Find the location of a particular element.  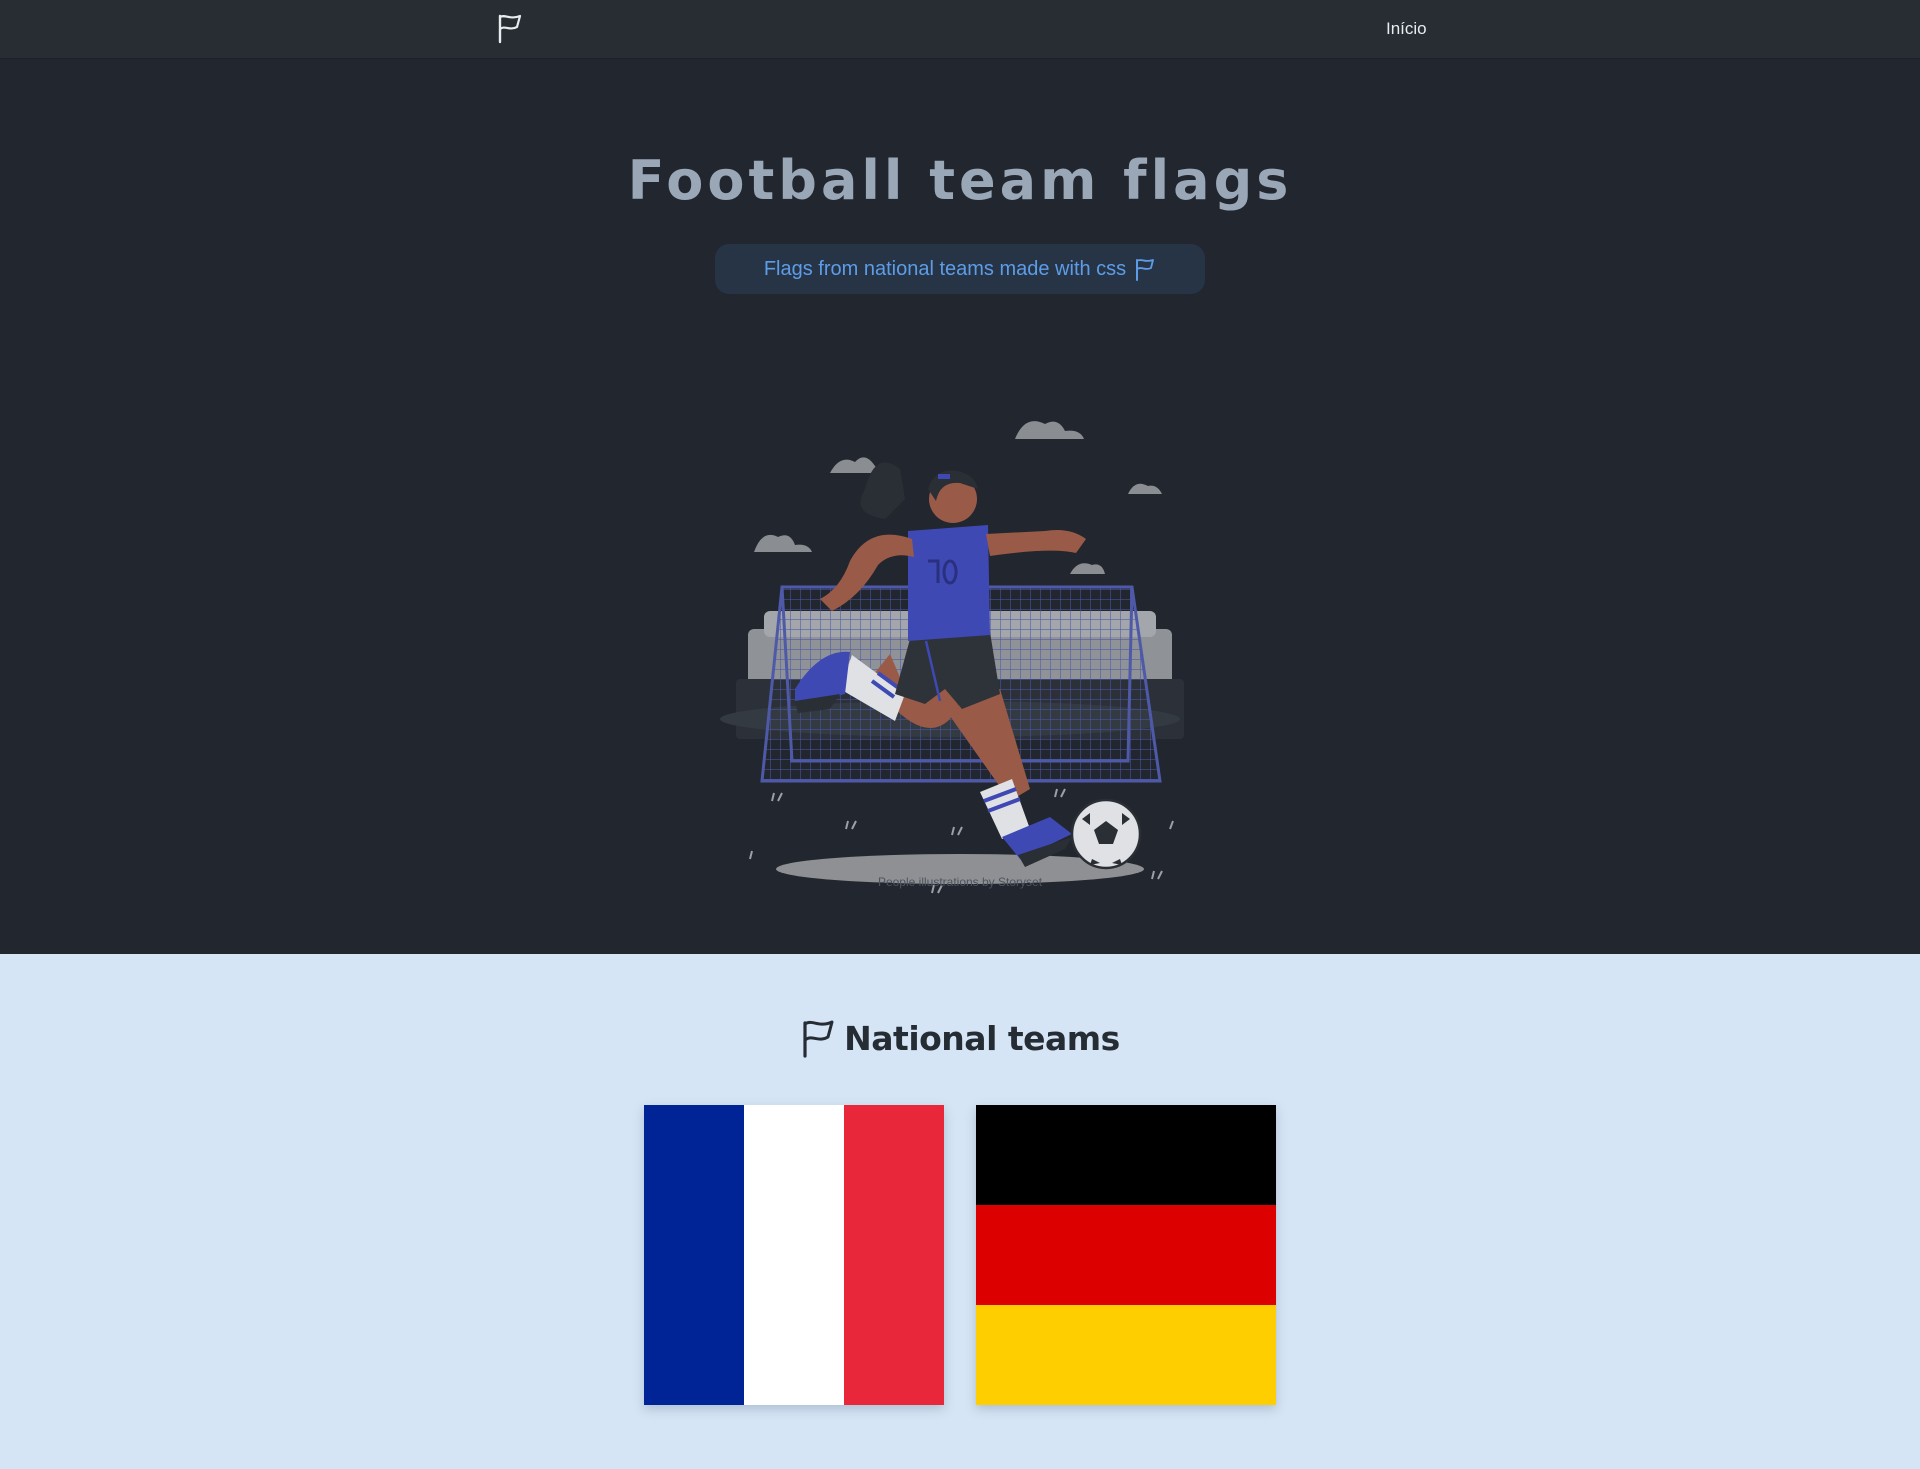

subtitle-pill: Flags from national teams made with css is located at coordinates (960, 269).